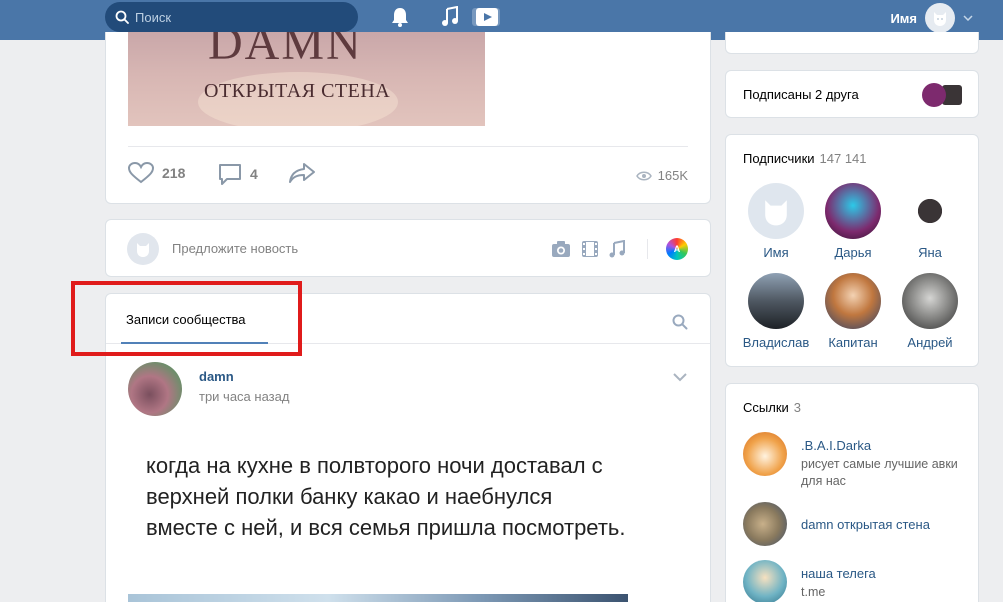  What do you see at coordinates (930, 252) in the screenshot?
I see `subscriber-name: Яна` at bounding box center [930, 252].